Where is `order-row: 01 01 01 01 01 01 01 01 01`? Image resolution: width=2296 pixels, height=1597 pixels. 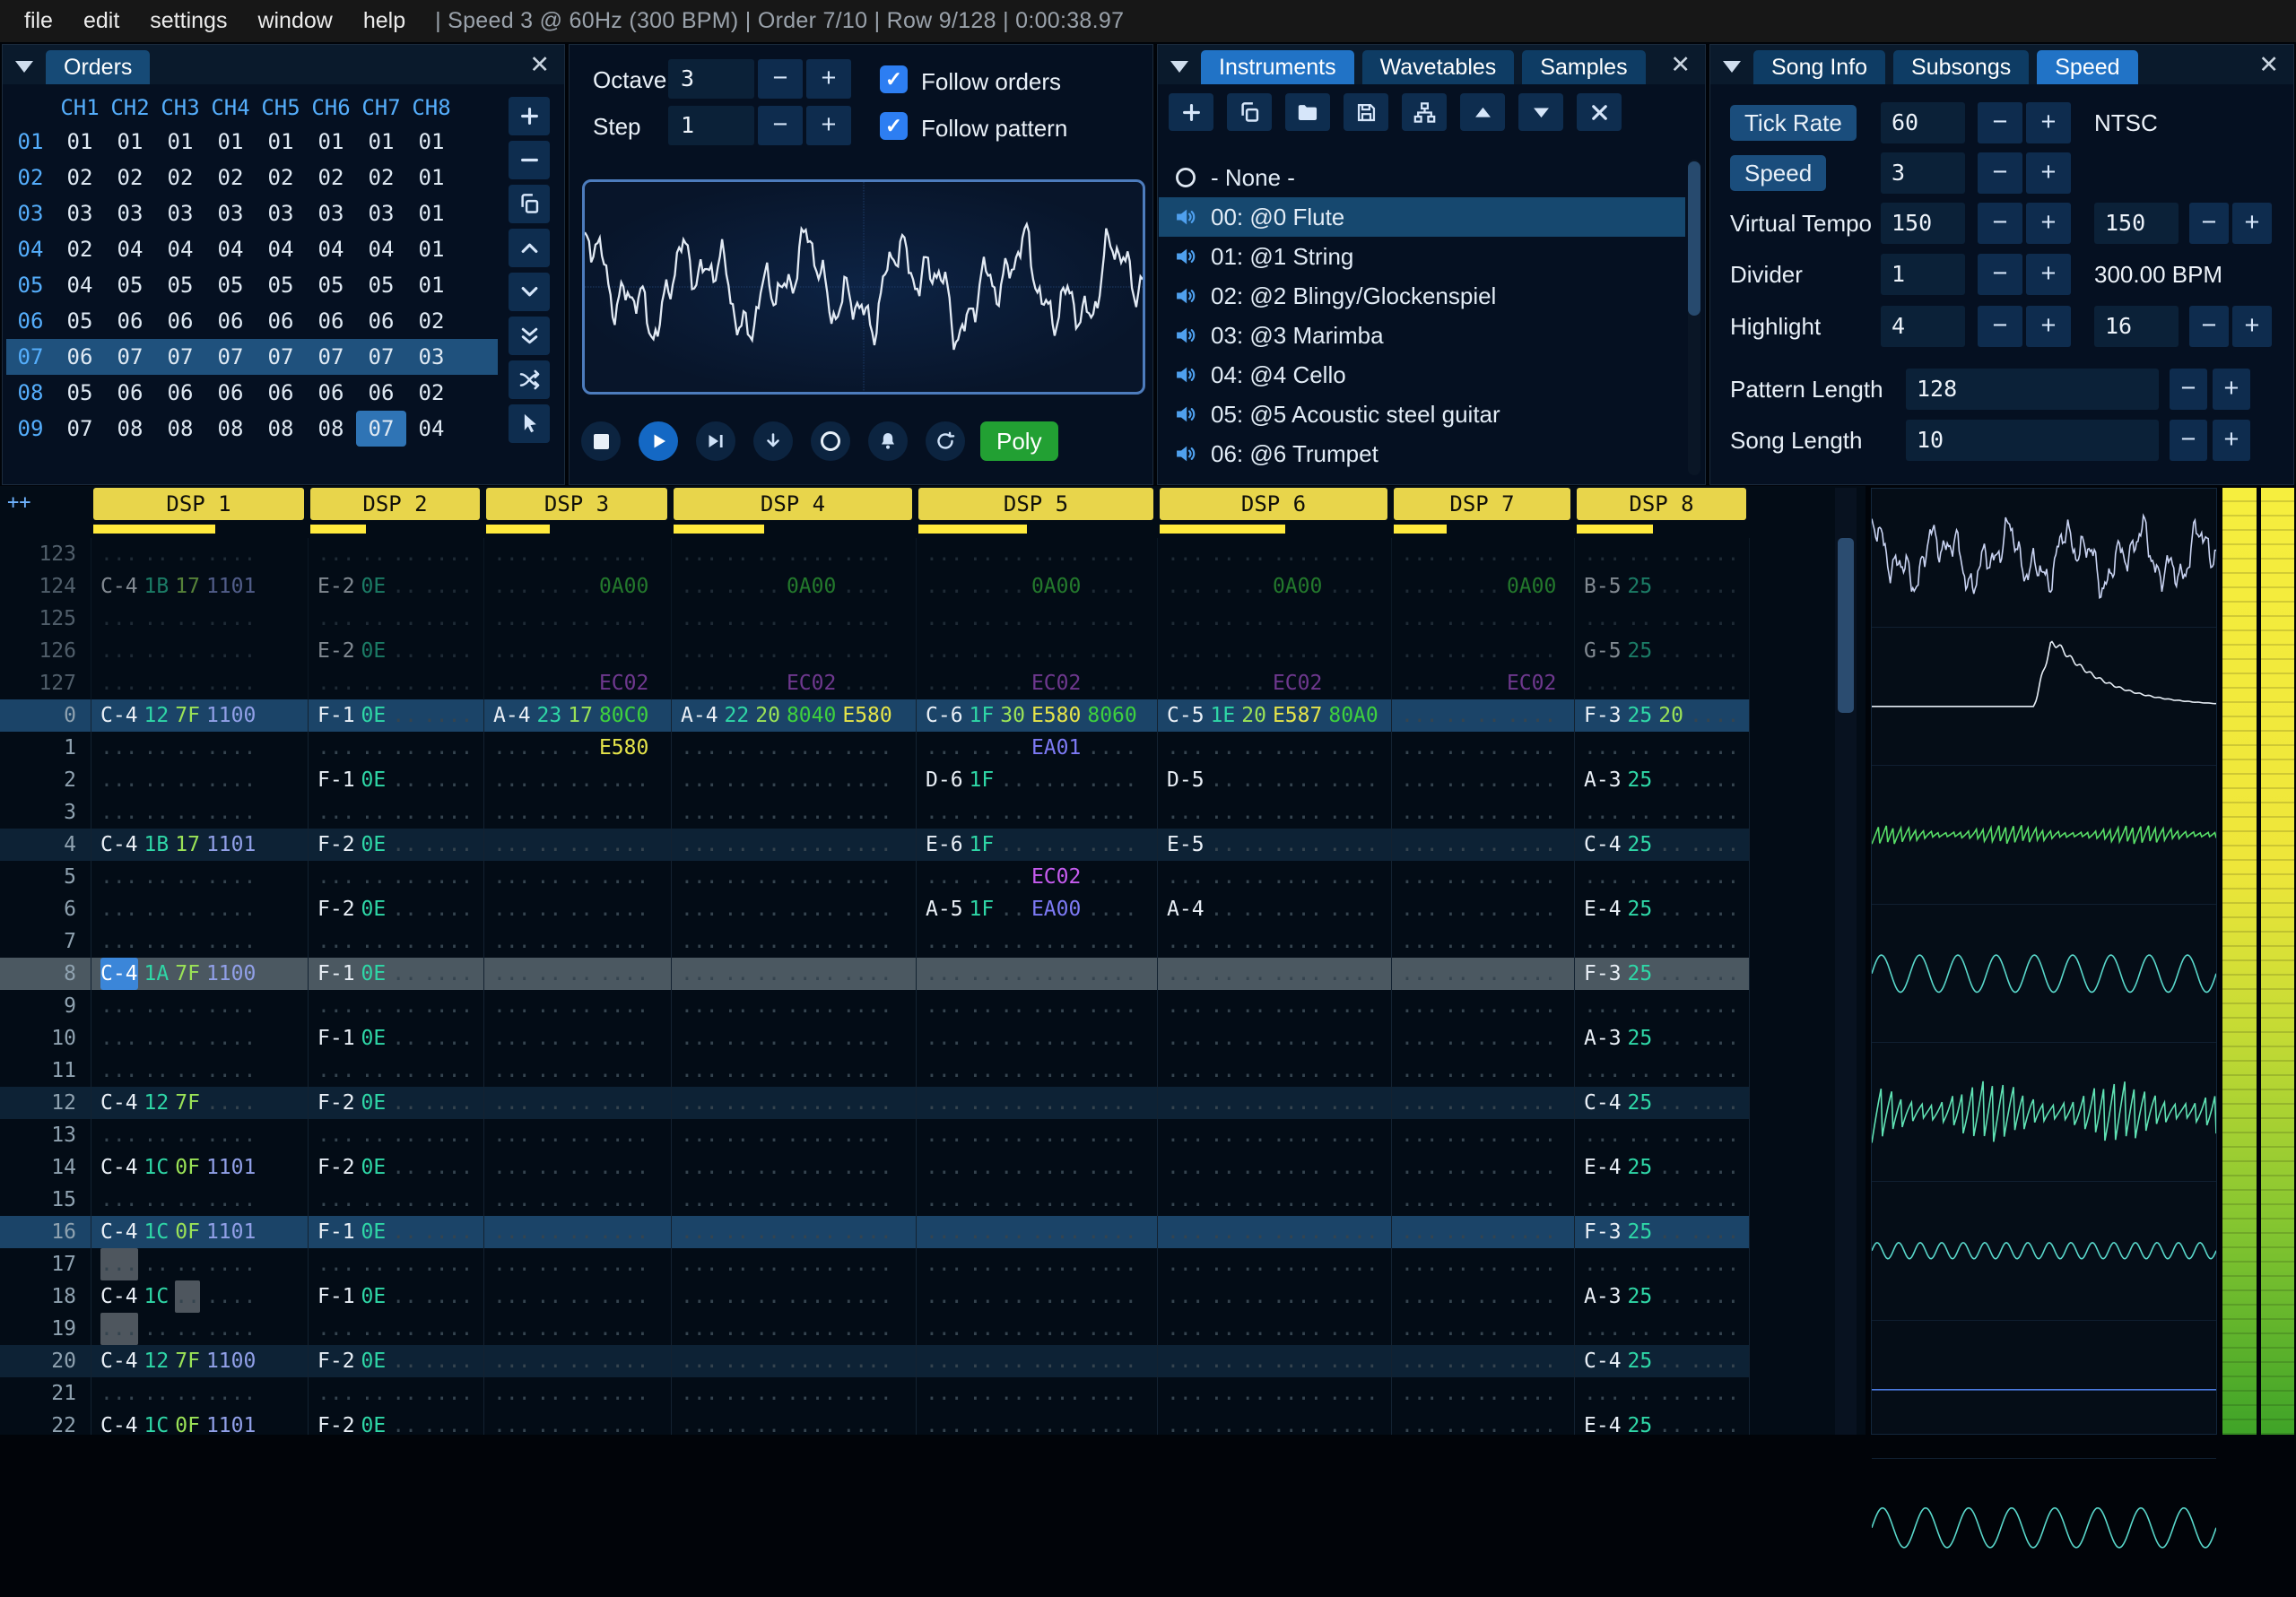
order-row: 01 01 01 01 01 01 01 01 01 is located at coordinates (252, 142).